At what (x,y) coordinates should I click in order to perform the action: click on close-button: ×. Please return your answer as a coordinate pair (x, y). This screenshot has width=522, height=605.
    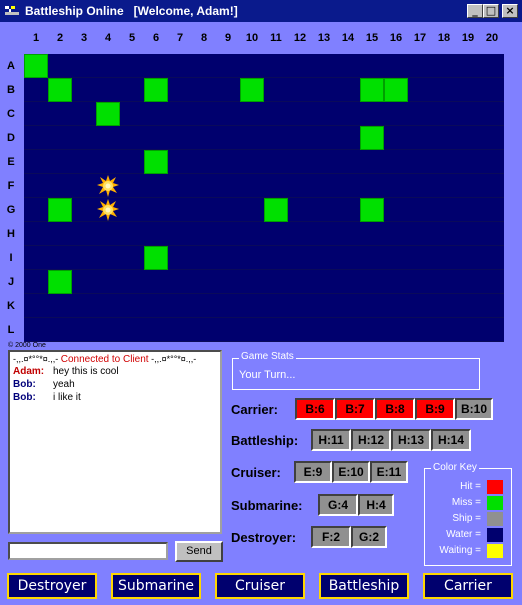
    Looking at the image, I should click on (510, 11).